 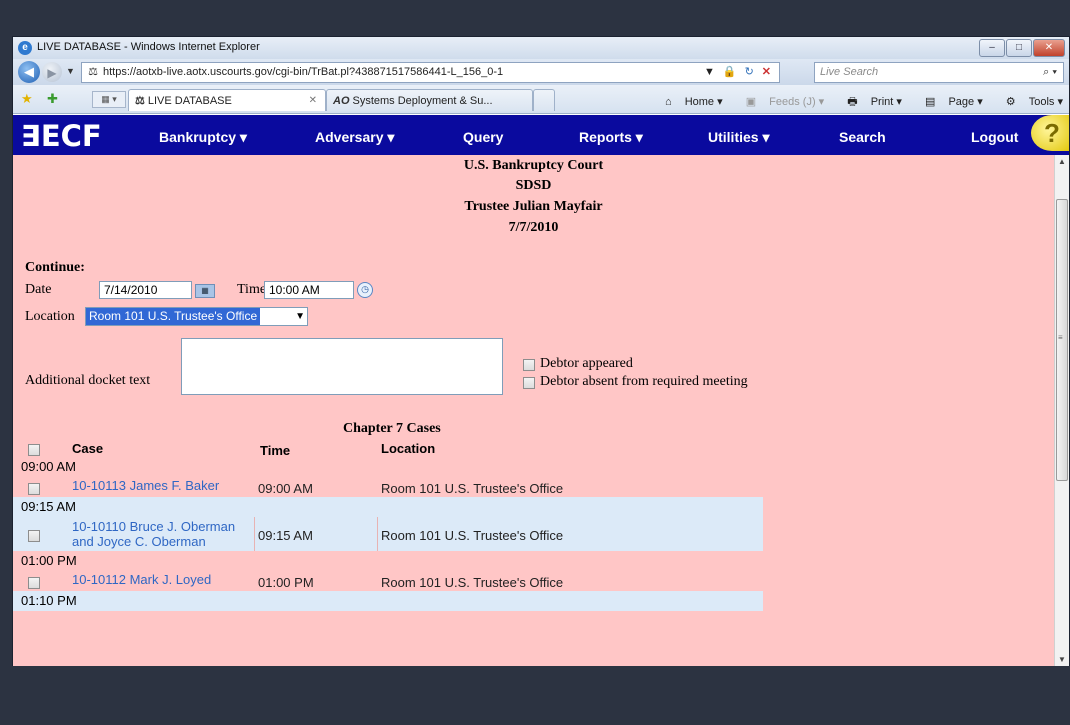 I want to click on location-select: Room 101 U.S. Trustee's Office ▼, so click(x=196, y=316).